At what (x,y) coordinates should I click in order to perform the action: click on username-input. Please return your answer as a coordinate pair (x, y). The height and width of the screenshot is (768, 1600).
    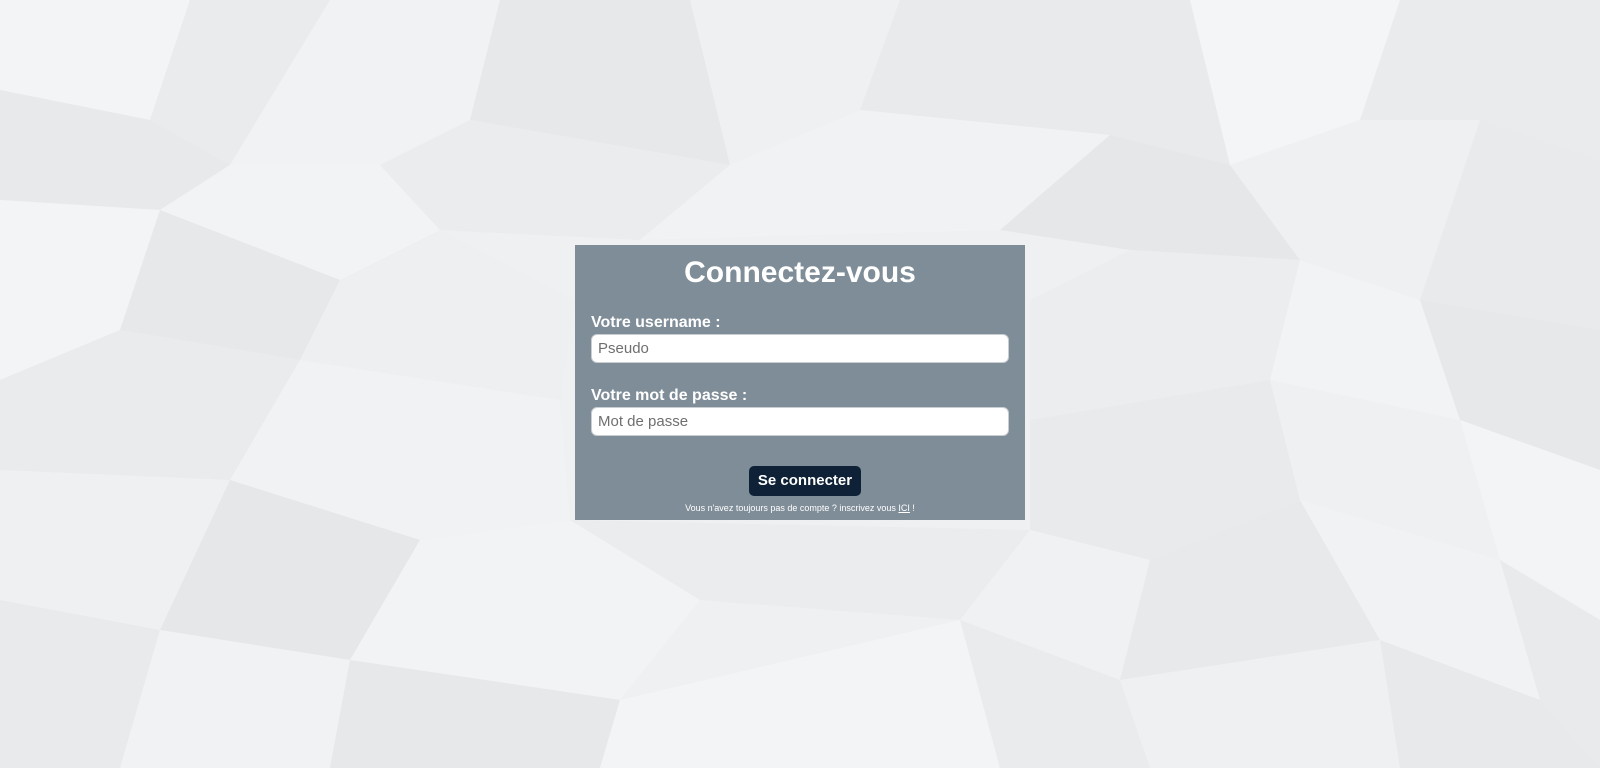
    Looking at the image, I should click on (800, 348).